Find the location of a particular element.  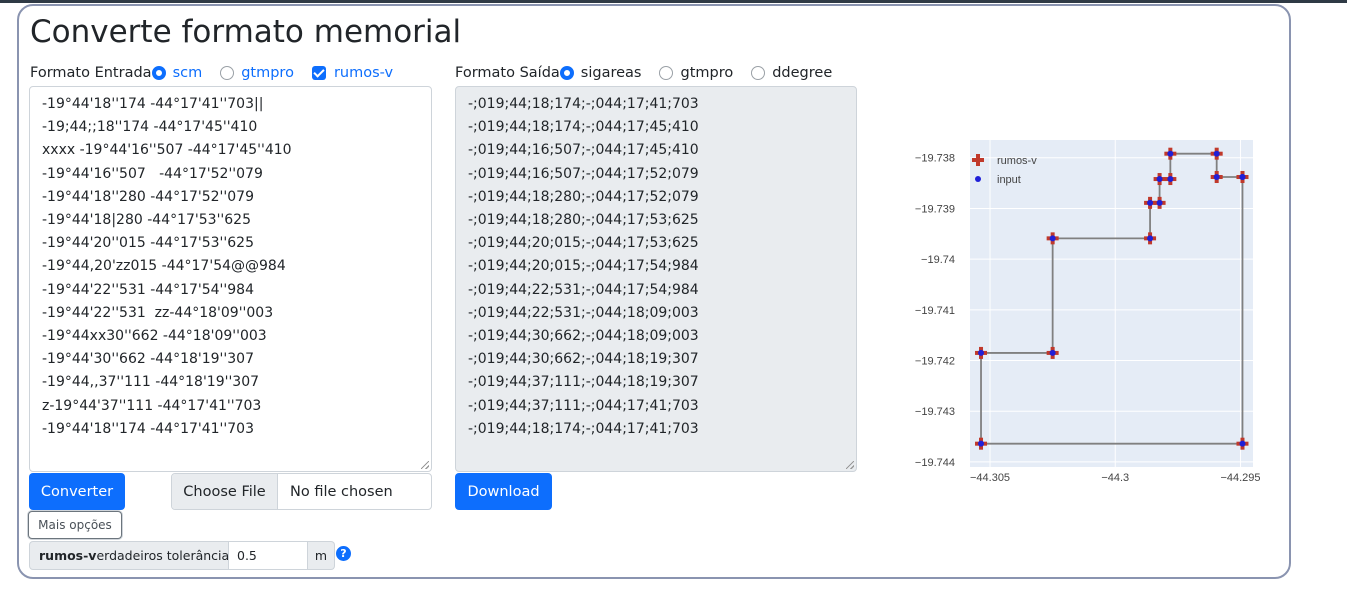

tolerance-unit: m is located at coordinates (321, 555).